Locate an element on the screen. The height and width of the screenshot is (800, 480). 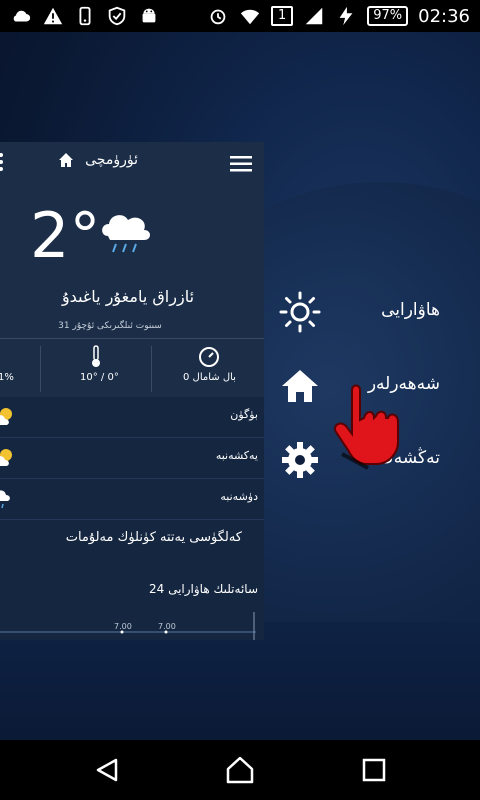
status-right-icons: 1 97% 02:36 is located at coordinates (338, 16).